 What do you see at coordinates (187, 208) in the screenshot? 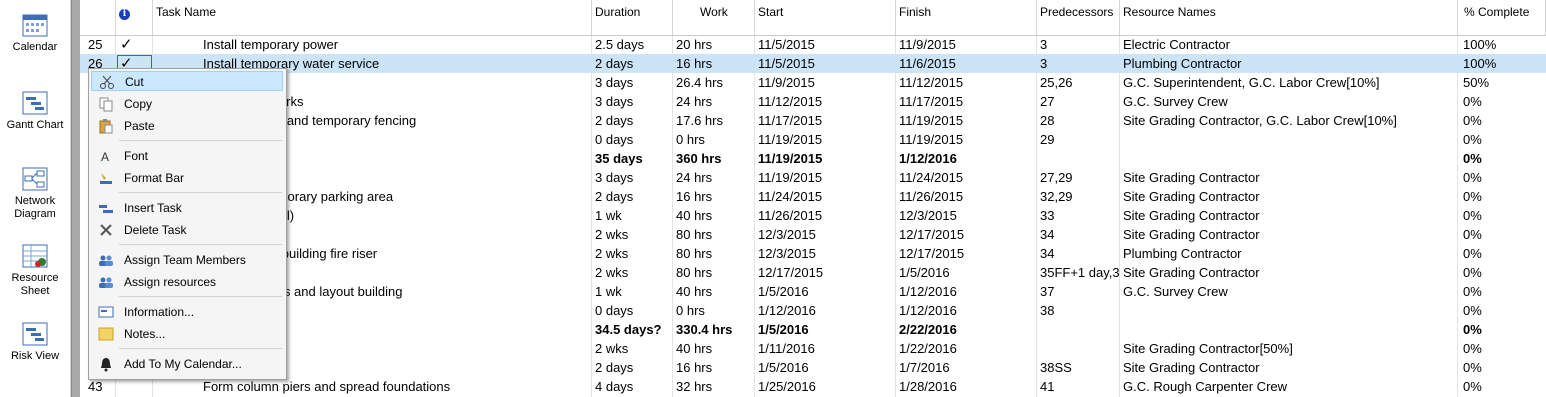
I see `menu-item-insert-task: Insert Task` at bounding box center [187, 208].